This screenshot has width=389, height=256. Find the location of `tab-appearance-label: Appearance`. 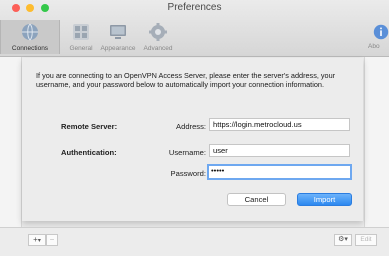

tab-appearance-label: Appearance is located at coordinates (118, 48).